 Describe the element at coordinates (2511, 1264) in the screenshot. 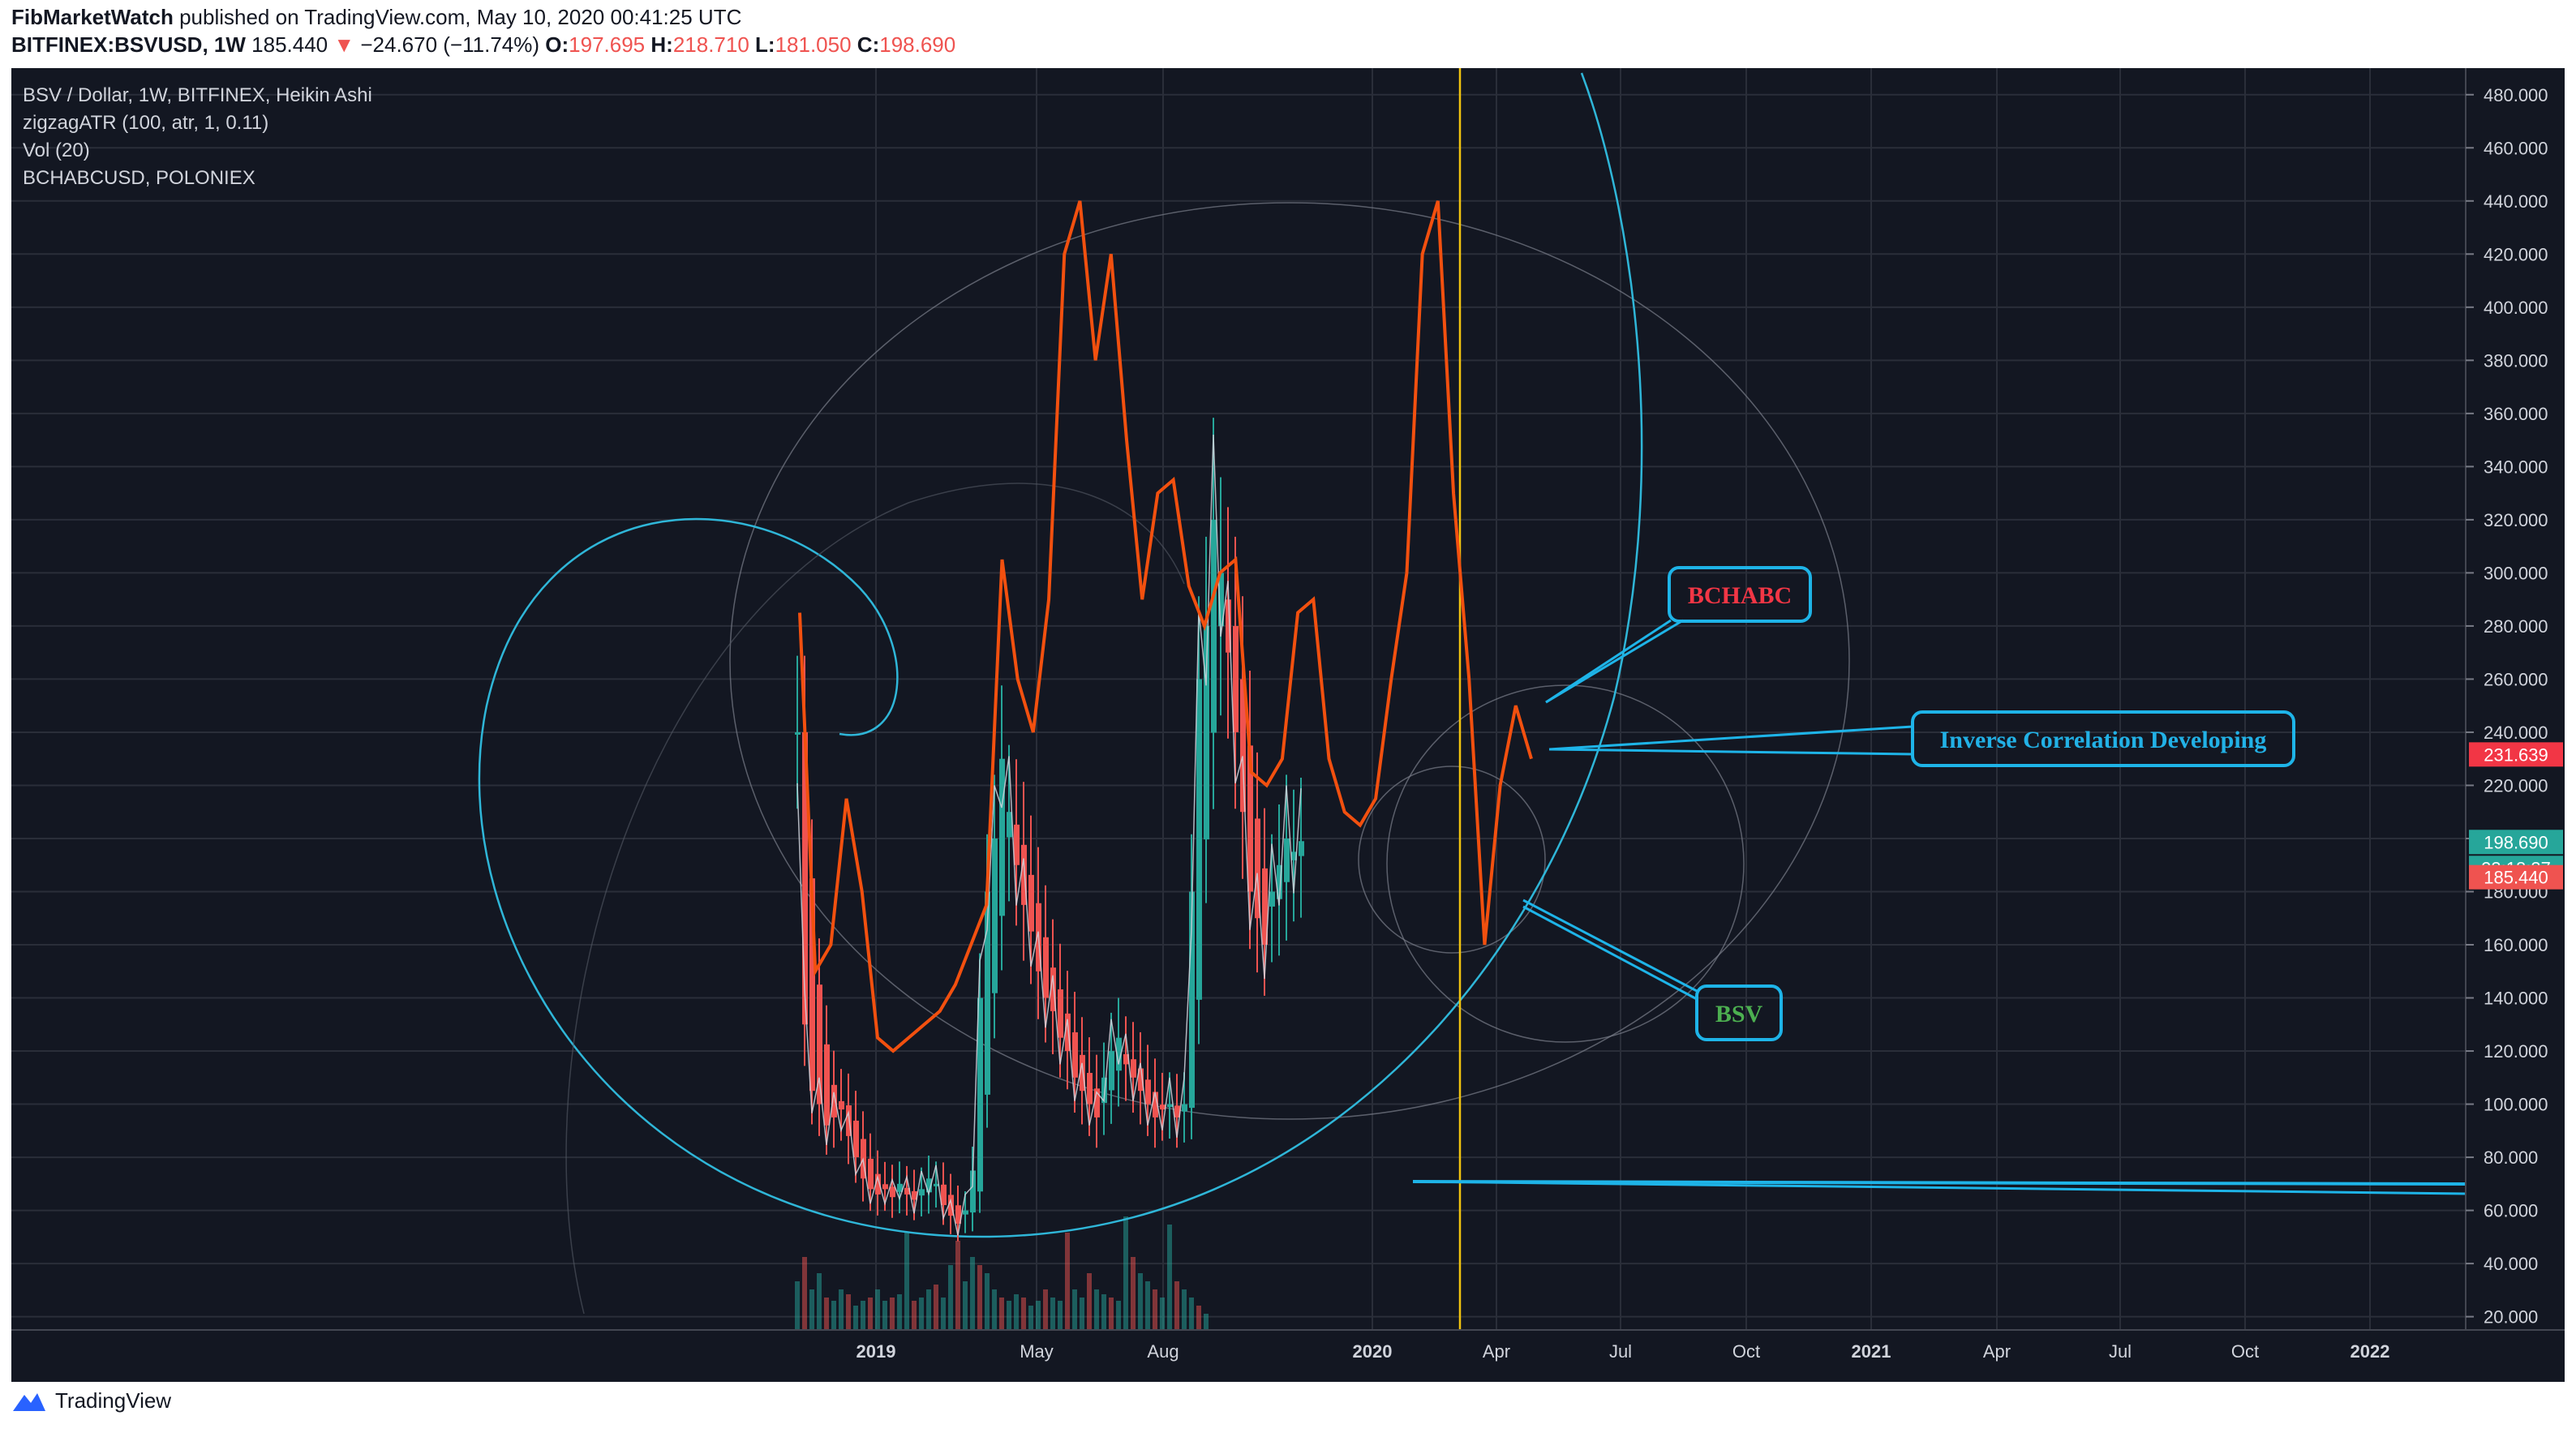

I see `price-tick-label: 40.000` at that location.